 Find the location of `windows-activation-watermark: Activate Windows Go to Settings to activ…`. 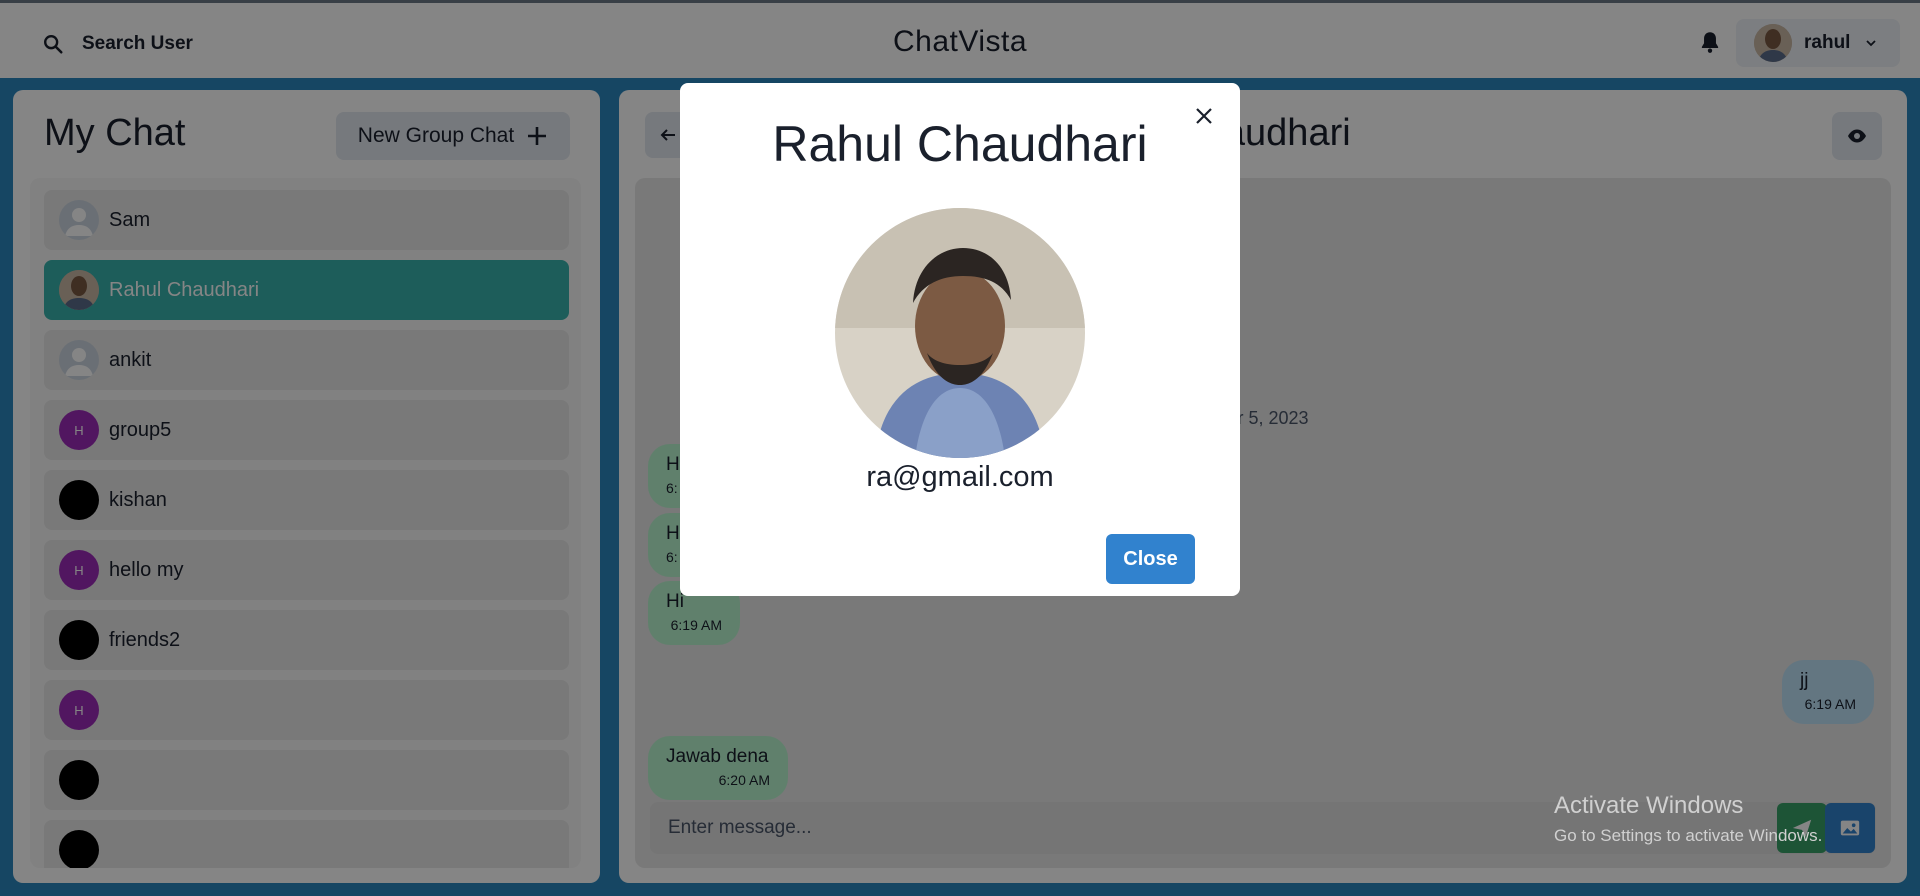

windows-activation-watermark: Activate Windows Go to Settings to activ… is located at coordinates (1688, 819).